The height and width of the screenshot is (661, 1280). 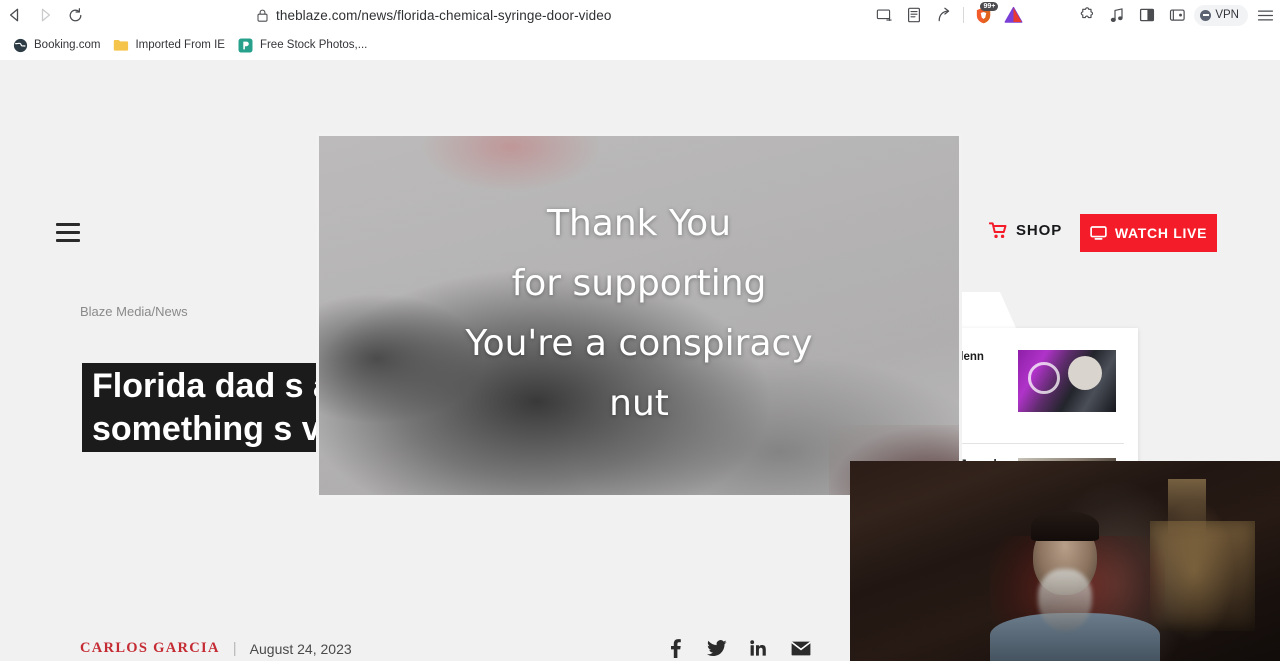 I want to click on vpn-button: VPN, so click(x=1221, y=15).